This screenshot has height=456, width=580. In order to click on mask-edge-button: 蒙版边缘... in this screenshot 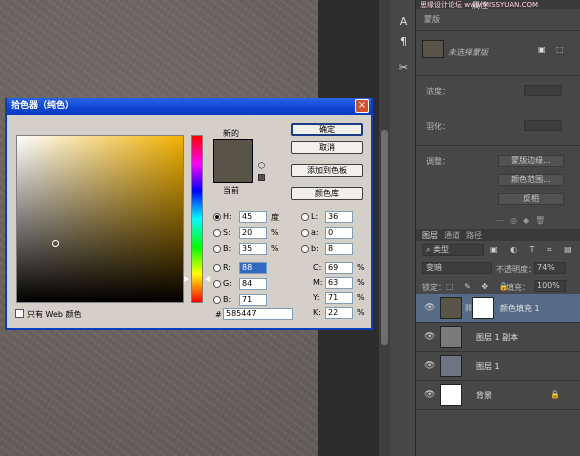, I will do `click(531, 161)`.